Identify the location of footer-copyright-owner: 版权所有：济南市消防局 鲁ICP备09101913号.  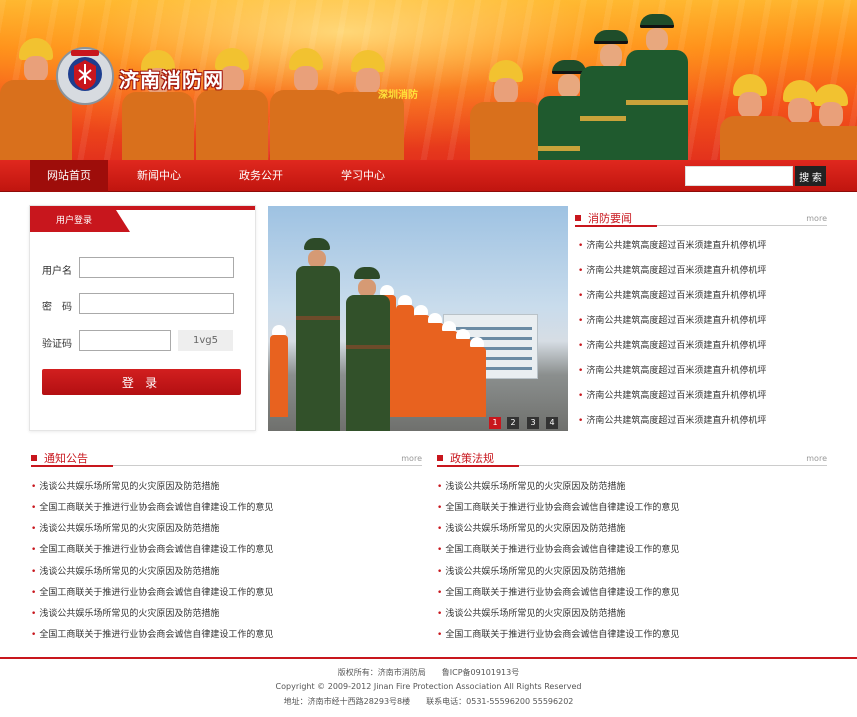
(428, 672).